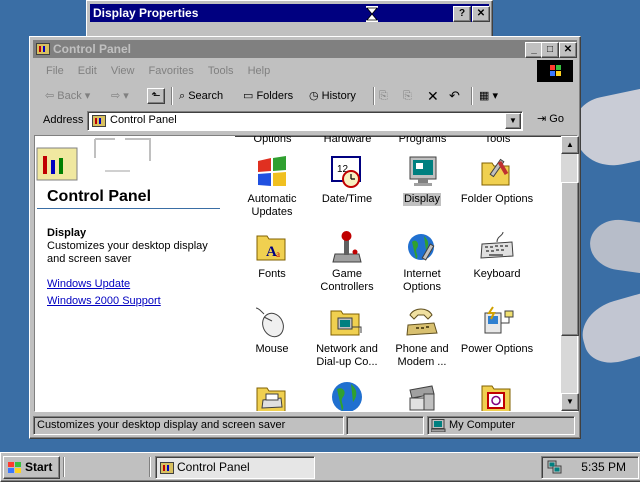 The width and height of the screenshot is (640, 482). I want to click on folder-options-icon, so click(495, 172).